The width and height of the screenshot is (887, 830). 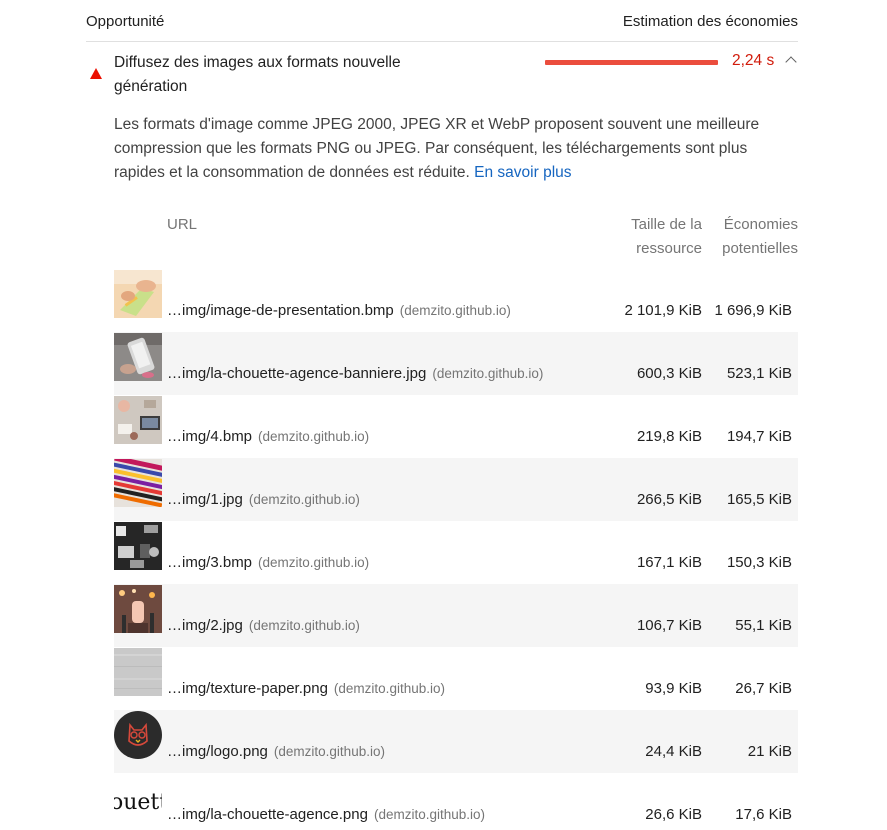 I want to click on savings-heading: Estimation des économies, so click(x=710, y=21).